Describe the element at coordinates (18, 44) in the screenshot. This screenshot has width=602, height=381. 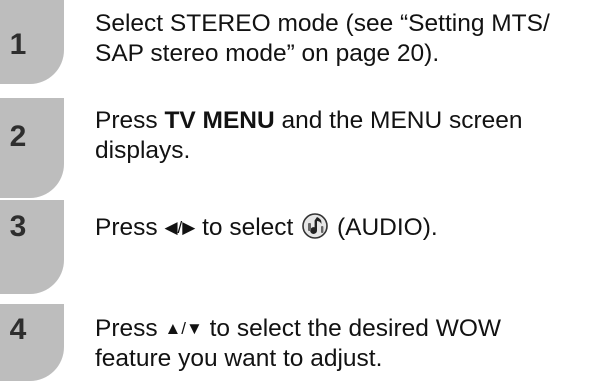
I see `step-number: 1` at that location.